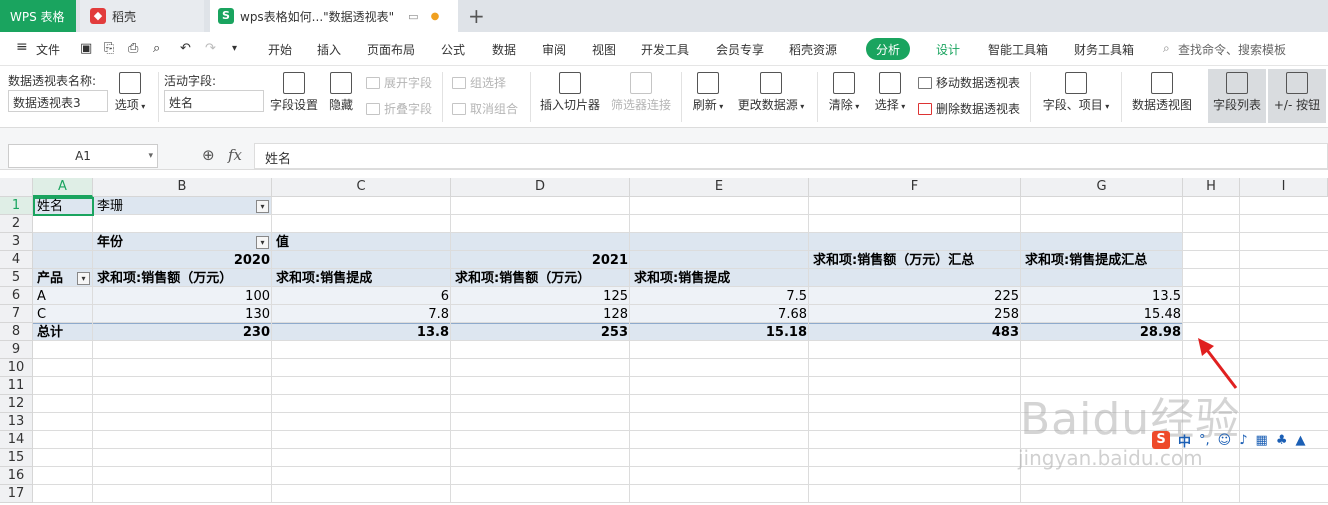 The width and height of the screenshot is (1328, 505). I want to click on cell-f6: 225, so click(915, 296).